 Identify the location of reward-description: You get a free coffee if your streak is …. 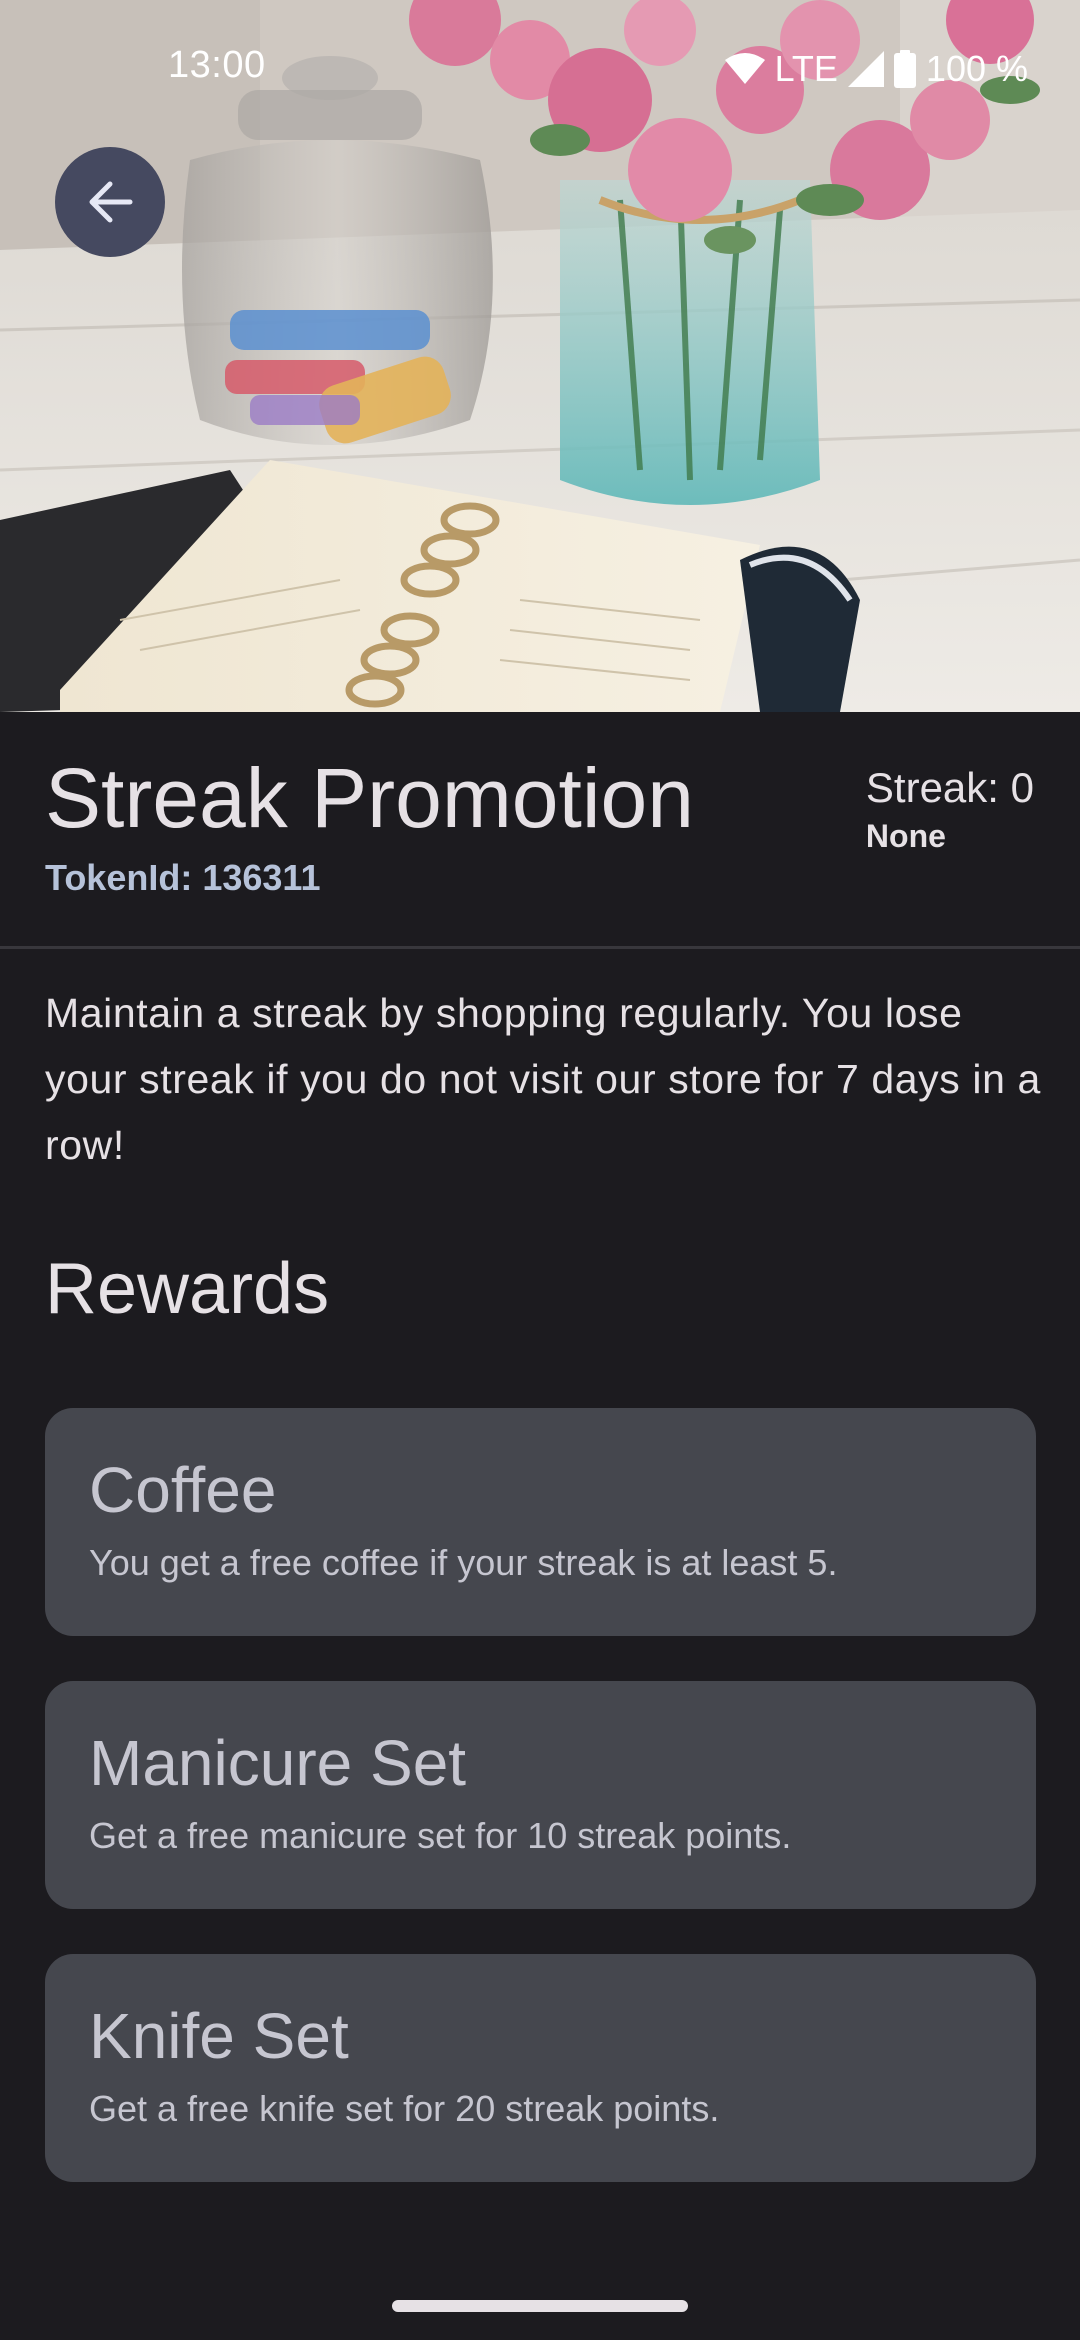
(463, 1562).